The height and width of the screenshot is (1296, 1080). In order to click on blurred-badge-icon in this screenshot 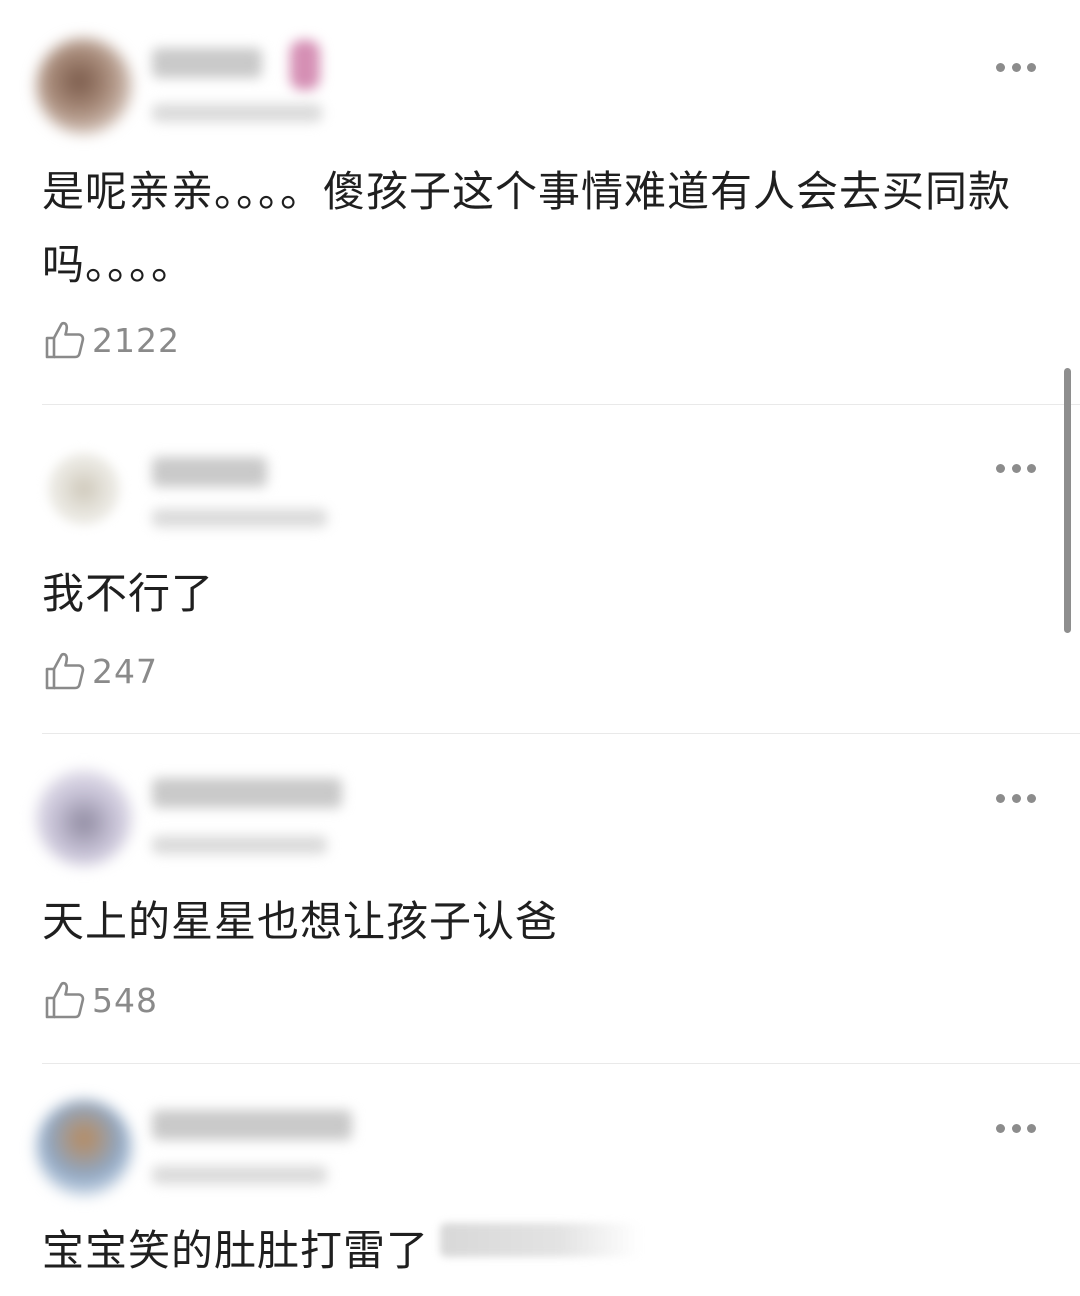, I will do `click(305, 65)`.